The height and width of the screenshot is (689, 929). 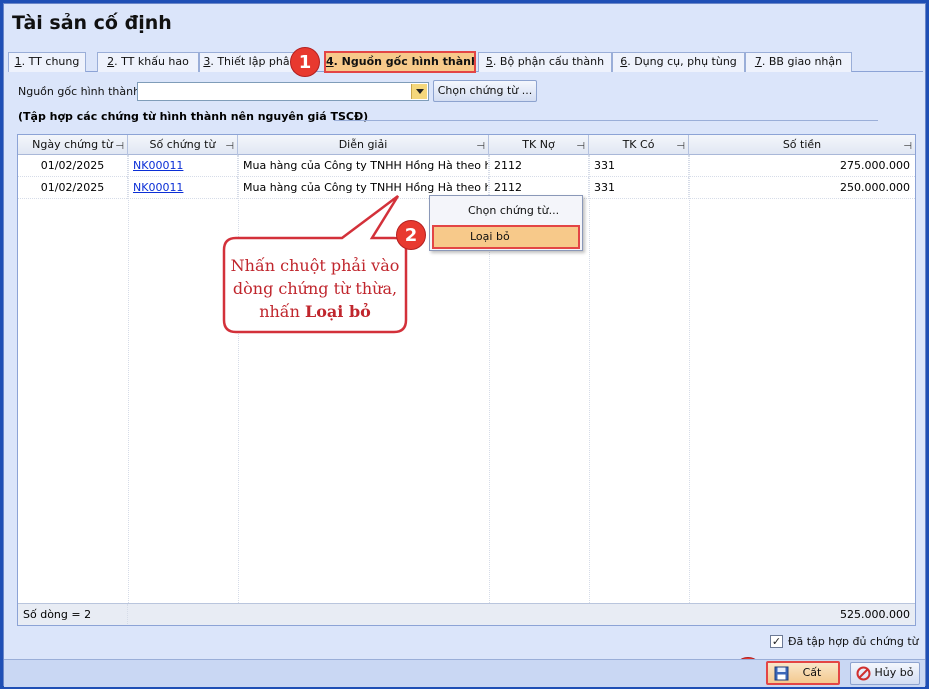 I want to click on tab-components: 5. Bộ phận cấu thành, so click(x=545, y=62).